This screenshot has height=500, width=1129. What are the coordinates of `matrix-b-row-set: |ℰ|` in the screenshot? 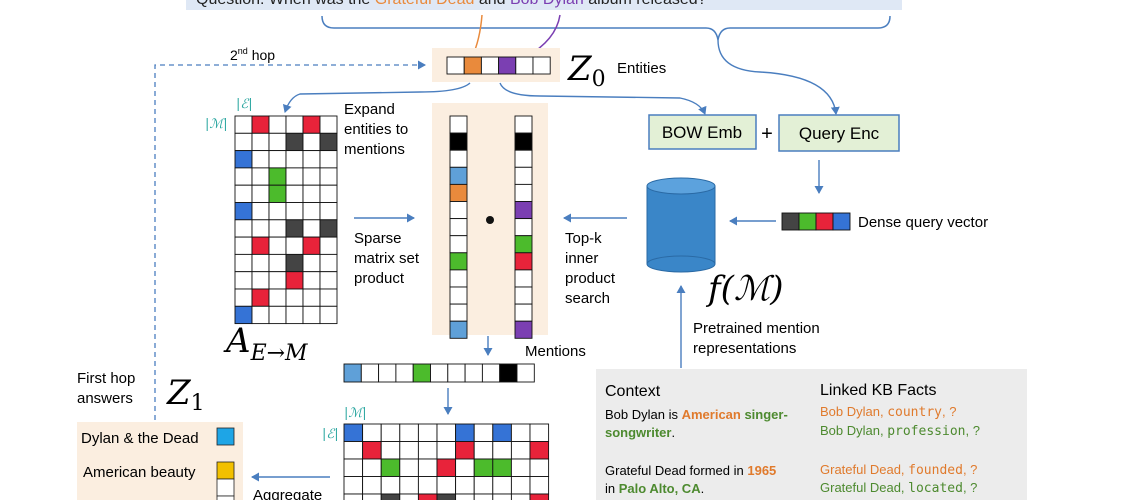 It's located at (330, 434).